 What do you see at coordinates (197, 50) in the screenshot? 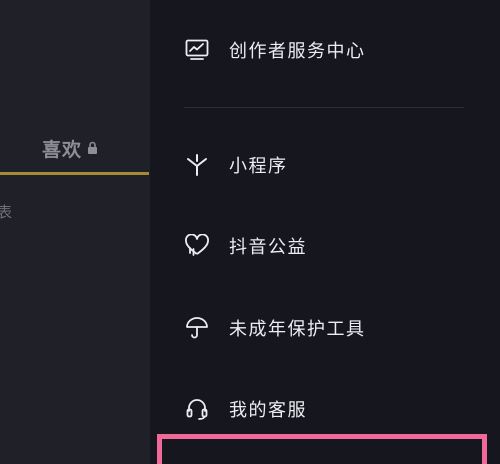
I see `creator-chart-icon` at bounding box center [197, 50].